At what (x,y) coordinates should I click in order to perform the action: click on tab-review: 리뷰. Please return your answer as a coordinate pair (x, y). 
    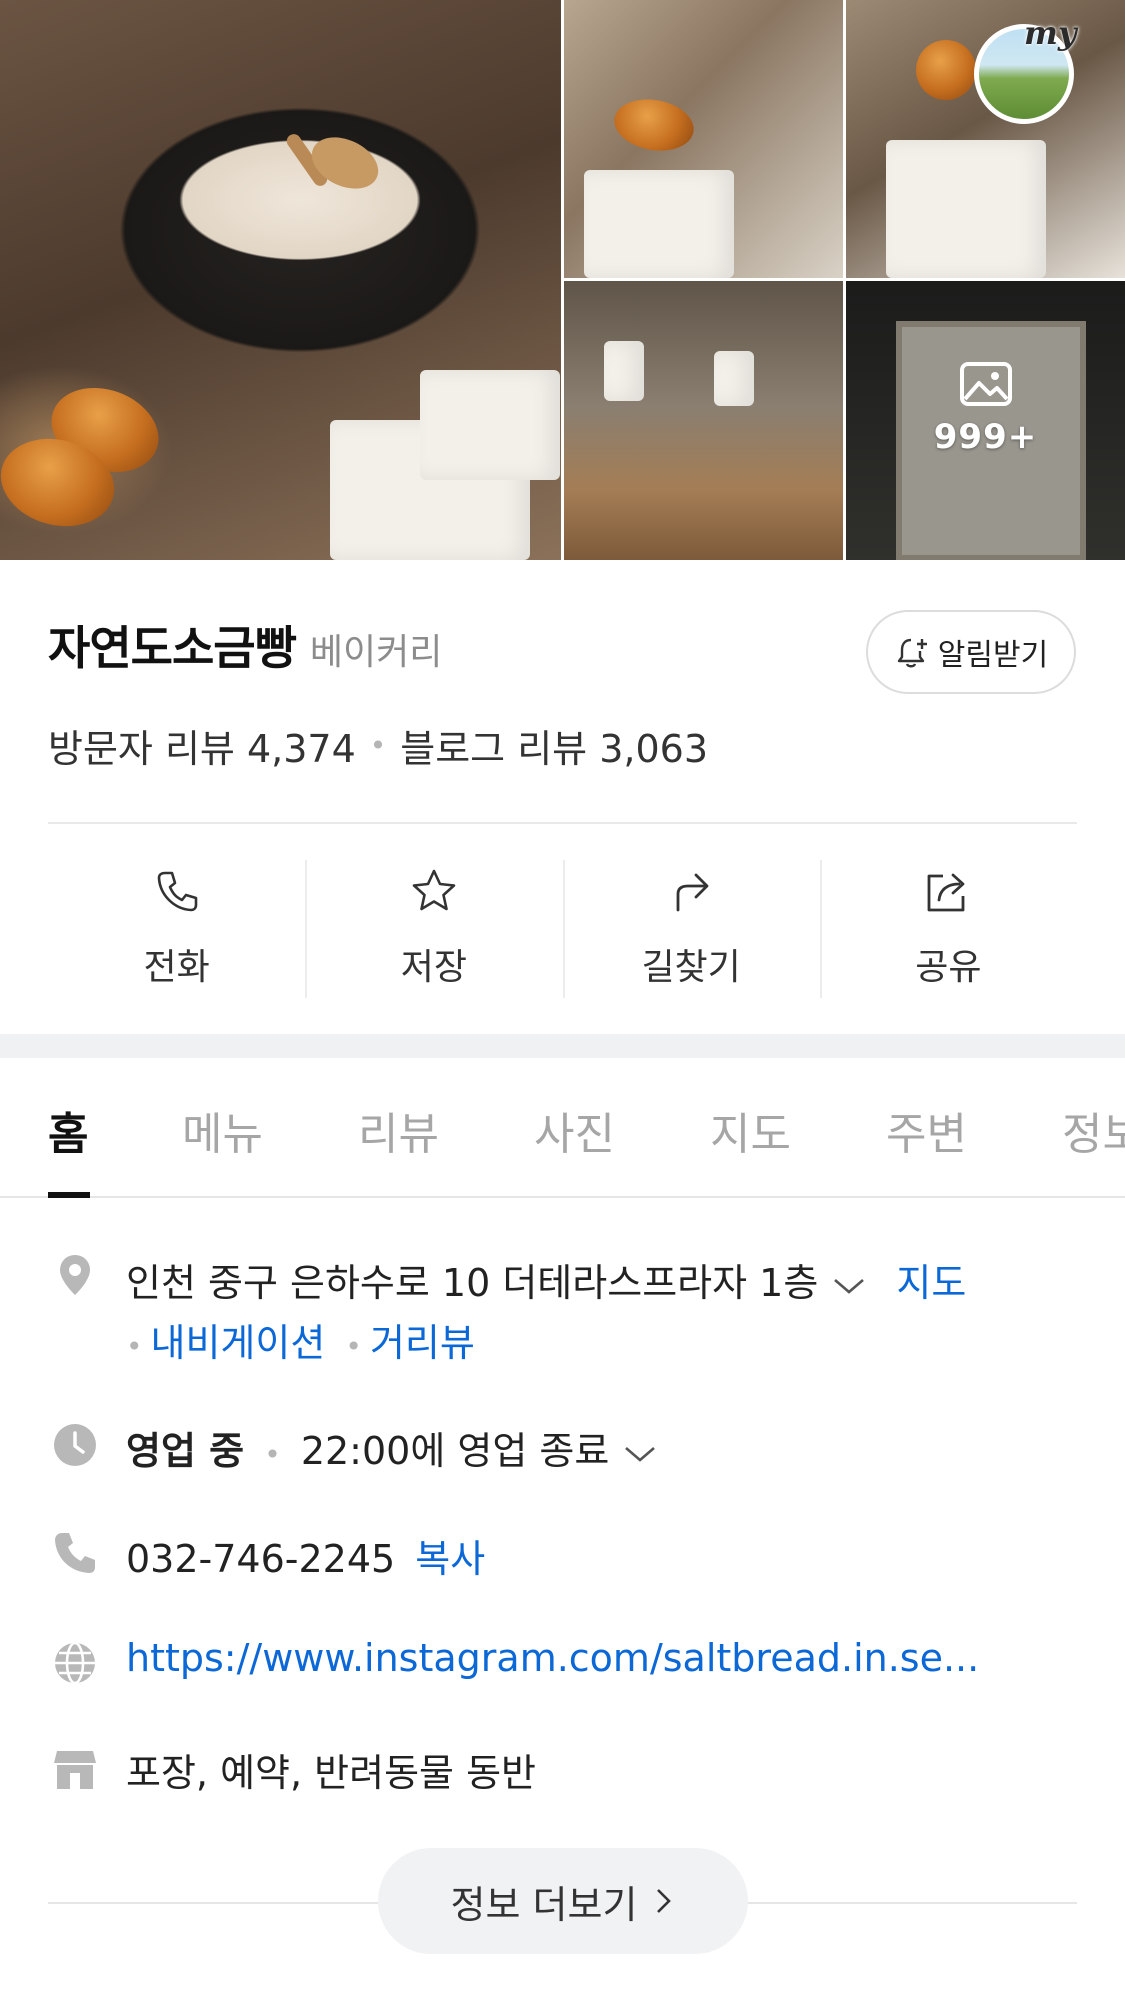
    Looking at the image, I should click on (398, 1130).